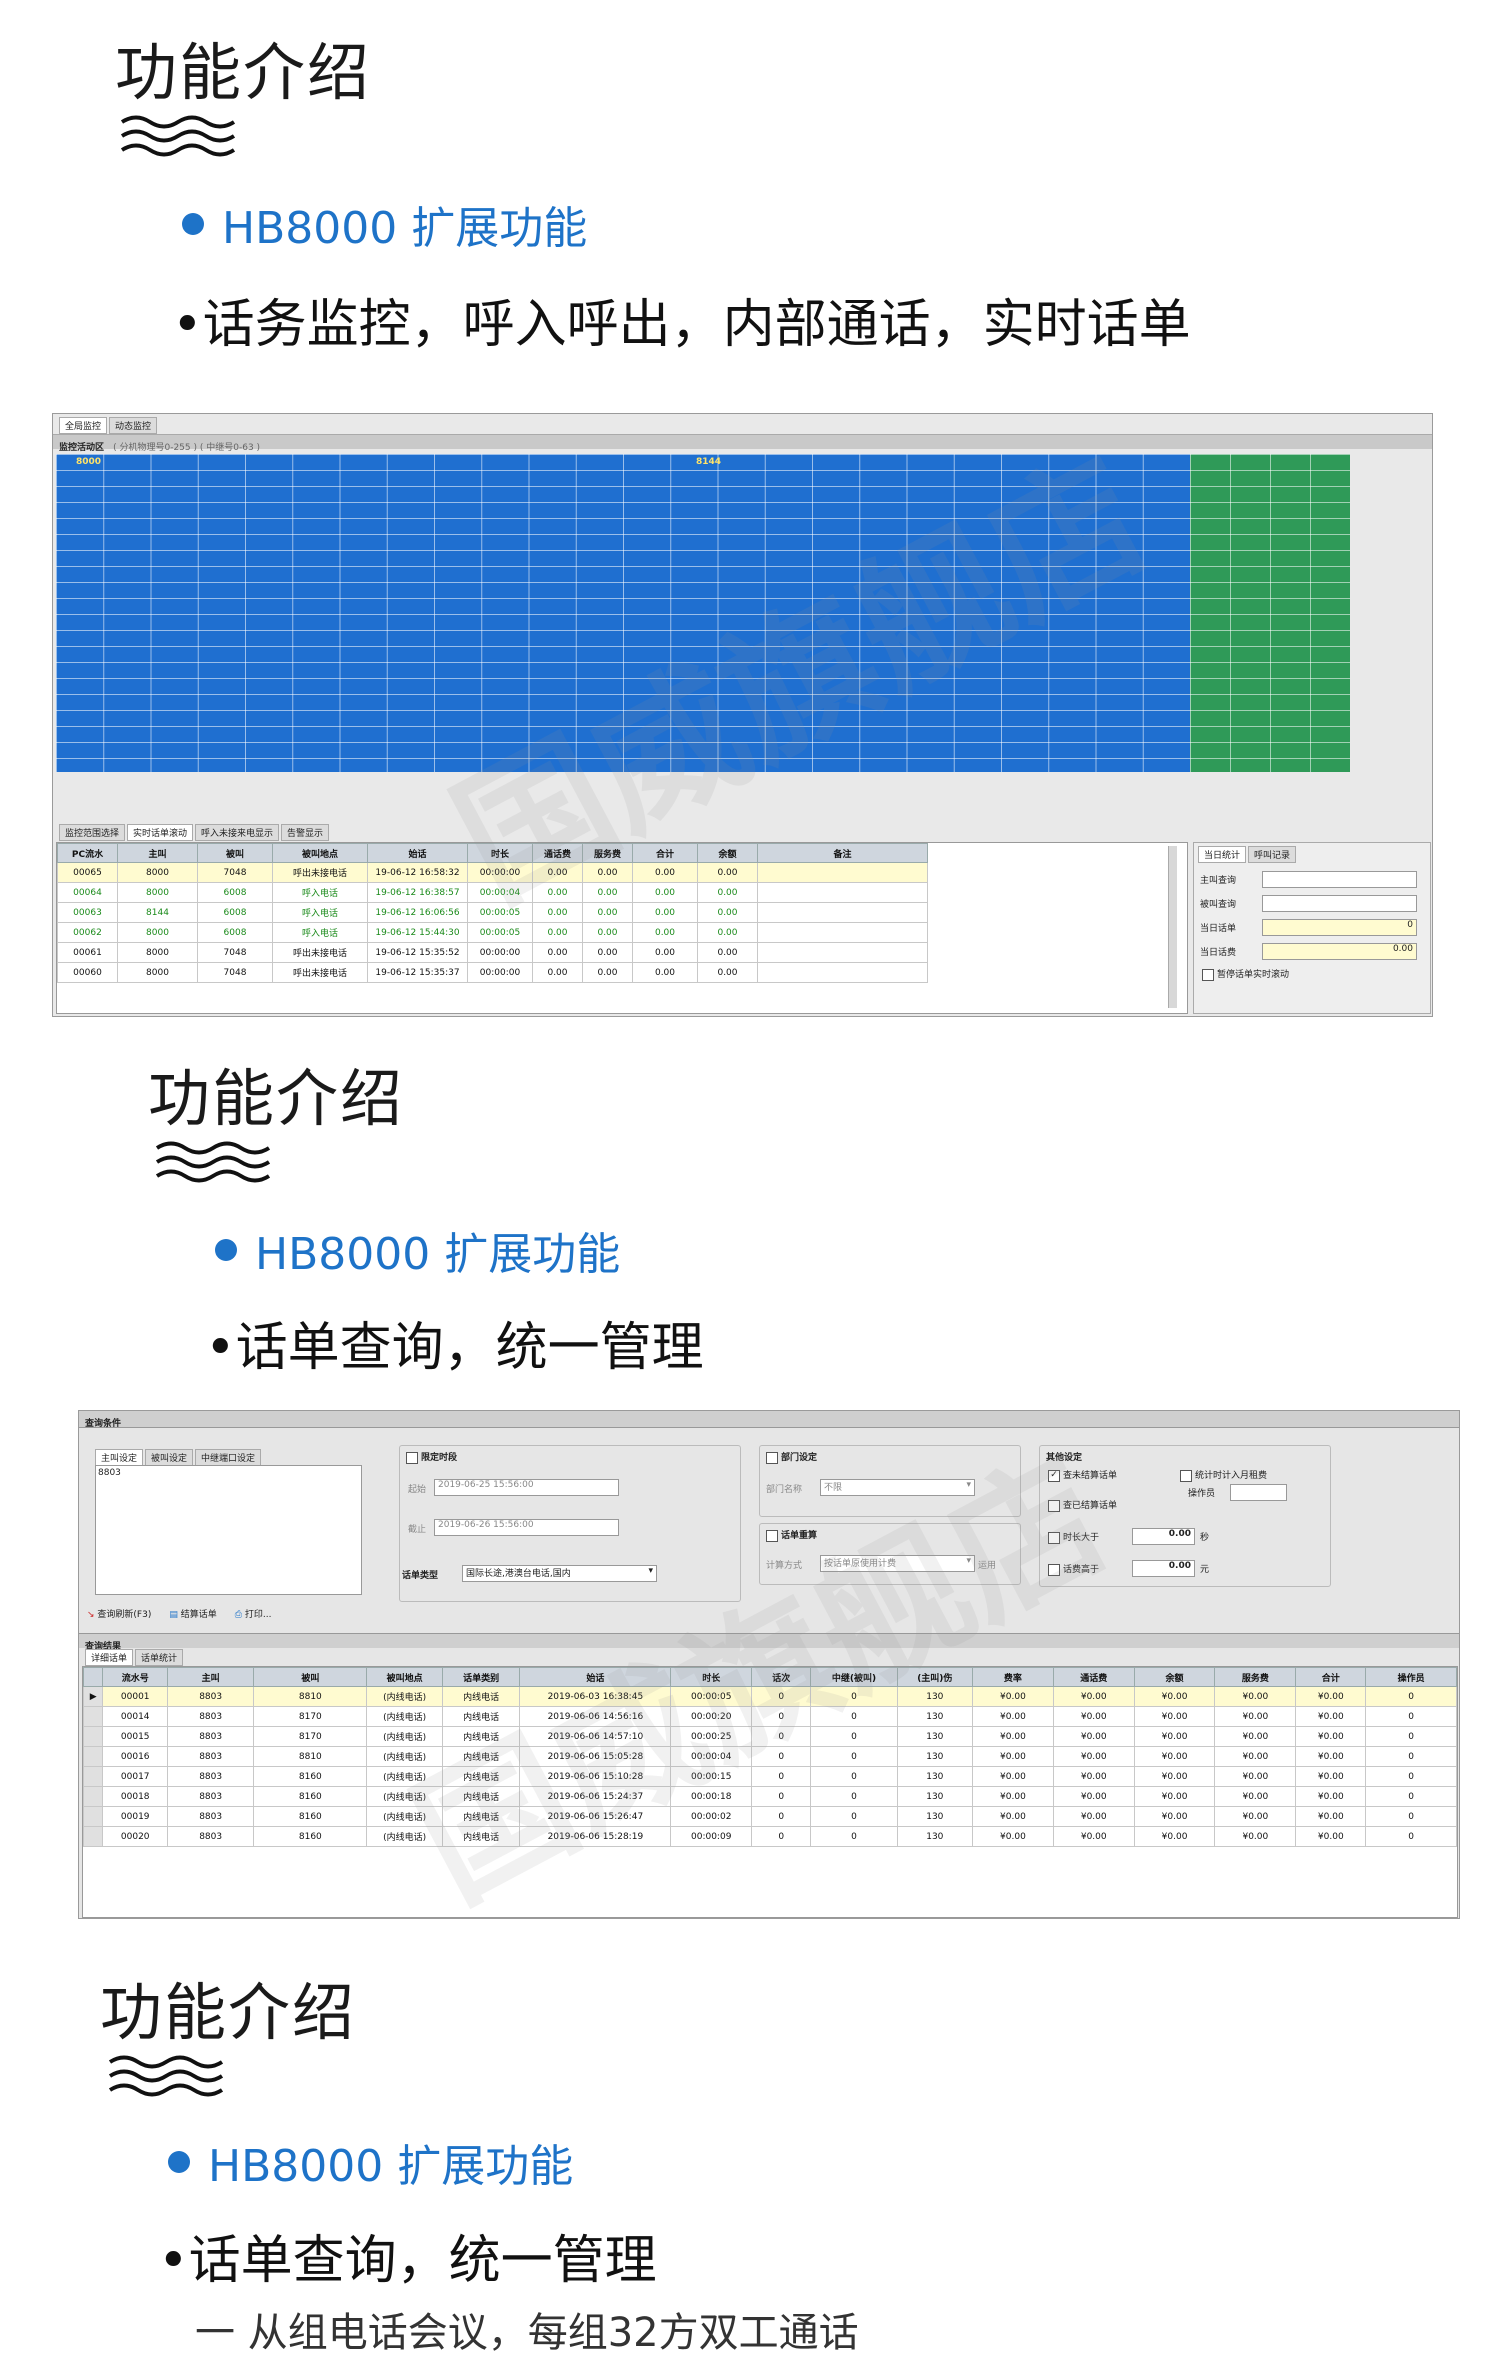 Image resolution: width=1500 pixels, height=2358 pixels. What do you see at coordinates (1172, 927) in the screenshot?
I see `cdr-scrollbar` at bounding box center [1172, 927].